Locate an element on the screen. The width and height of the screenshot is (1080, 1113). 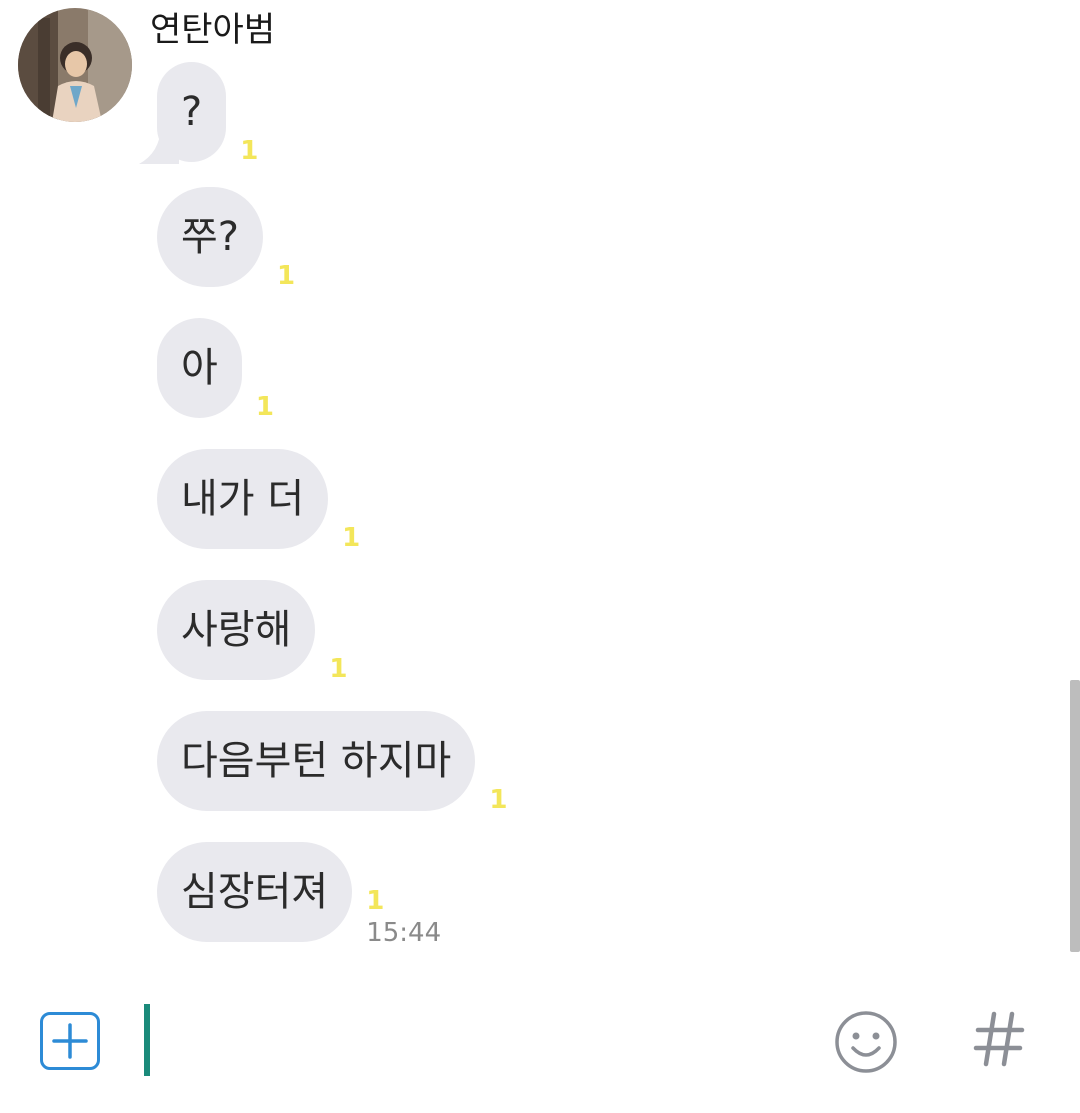
text-caret is located at coordinates (147, 1040).